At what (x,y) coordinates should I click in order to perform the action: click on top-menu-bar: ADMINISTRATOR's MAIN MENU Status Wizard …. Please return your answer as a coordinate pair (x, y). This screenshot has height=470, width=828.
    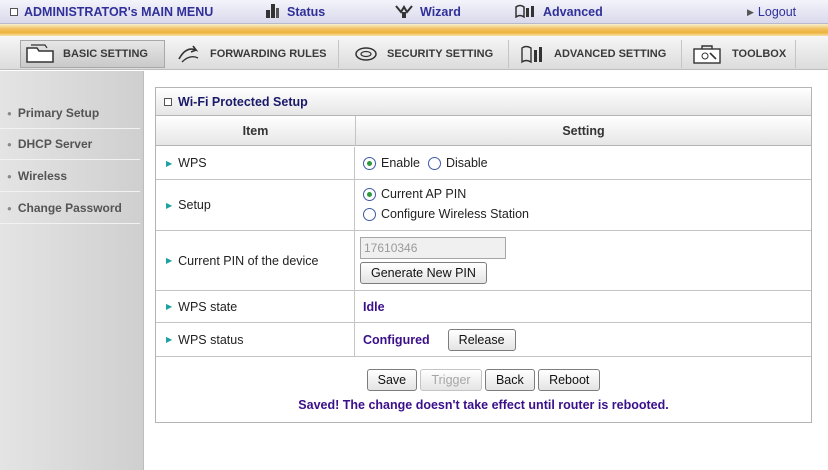
    Looking at the image, I should click on (414, 12).